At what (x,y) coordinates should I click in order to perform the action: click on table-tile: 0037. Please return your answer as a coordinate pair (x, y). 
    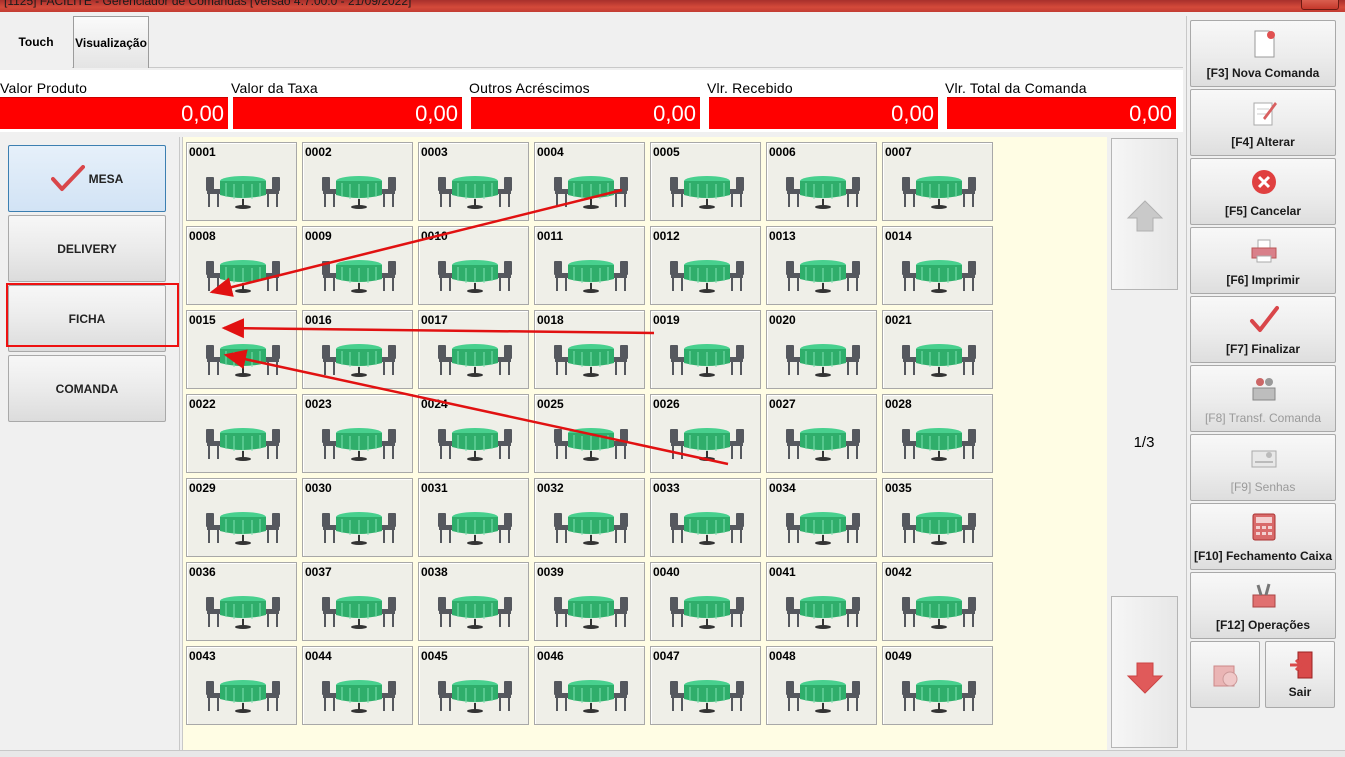
    Looking at the image, I should click on (357, 601).